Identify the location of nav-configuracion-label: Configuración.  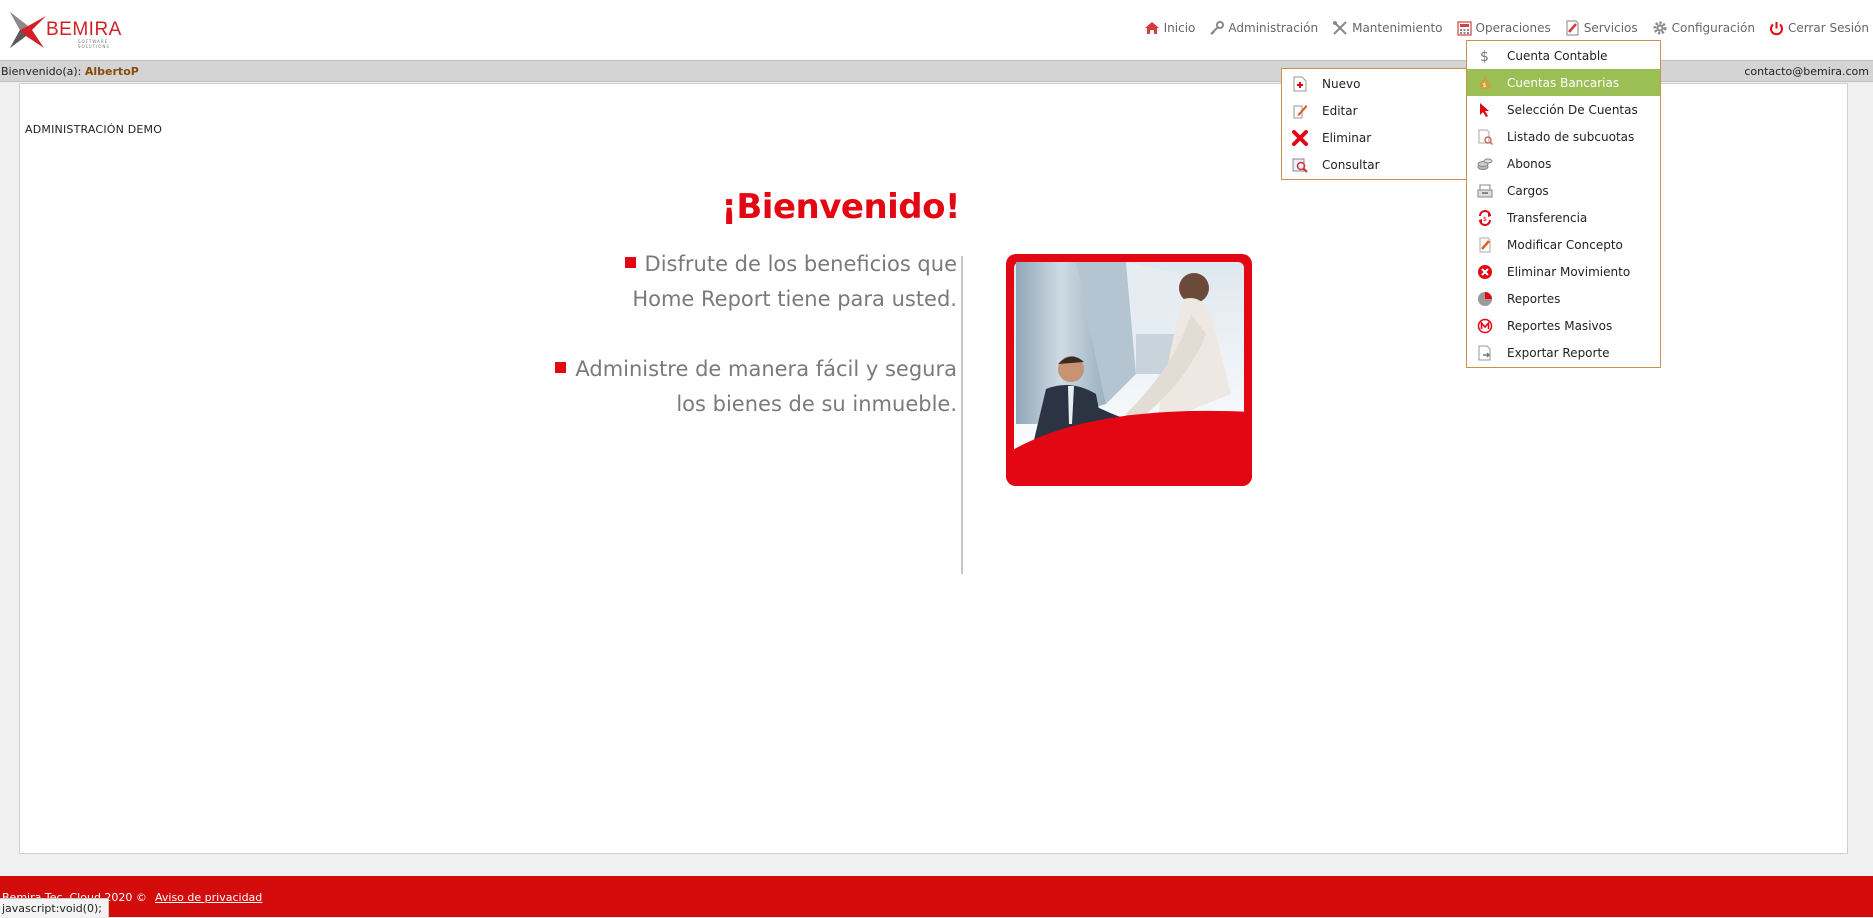
(1713, 28).